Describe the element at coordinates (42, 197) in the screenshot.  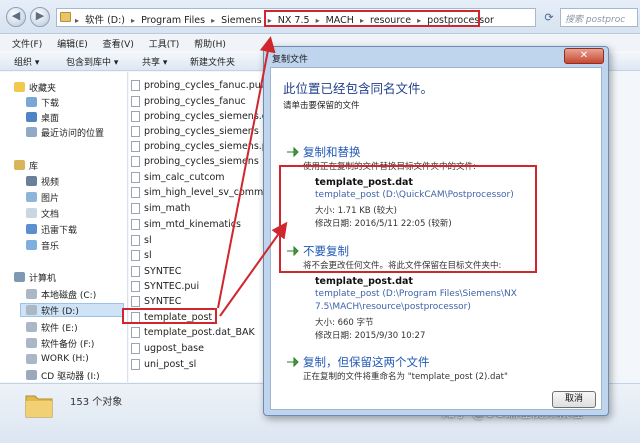
I see `nav-pictures: 图片` at that location.